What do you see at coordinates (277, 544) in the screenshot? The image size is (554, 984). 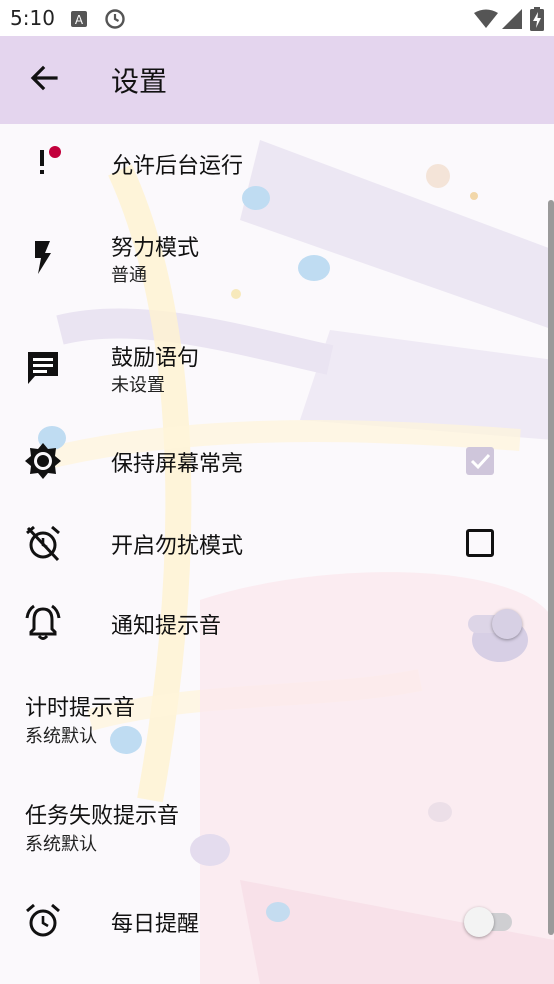 I see `setting-do-not-disturb: 开启勿扰模式` at bounding box center [277, 544].